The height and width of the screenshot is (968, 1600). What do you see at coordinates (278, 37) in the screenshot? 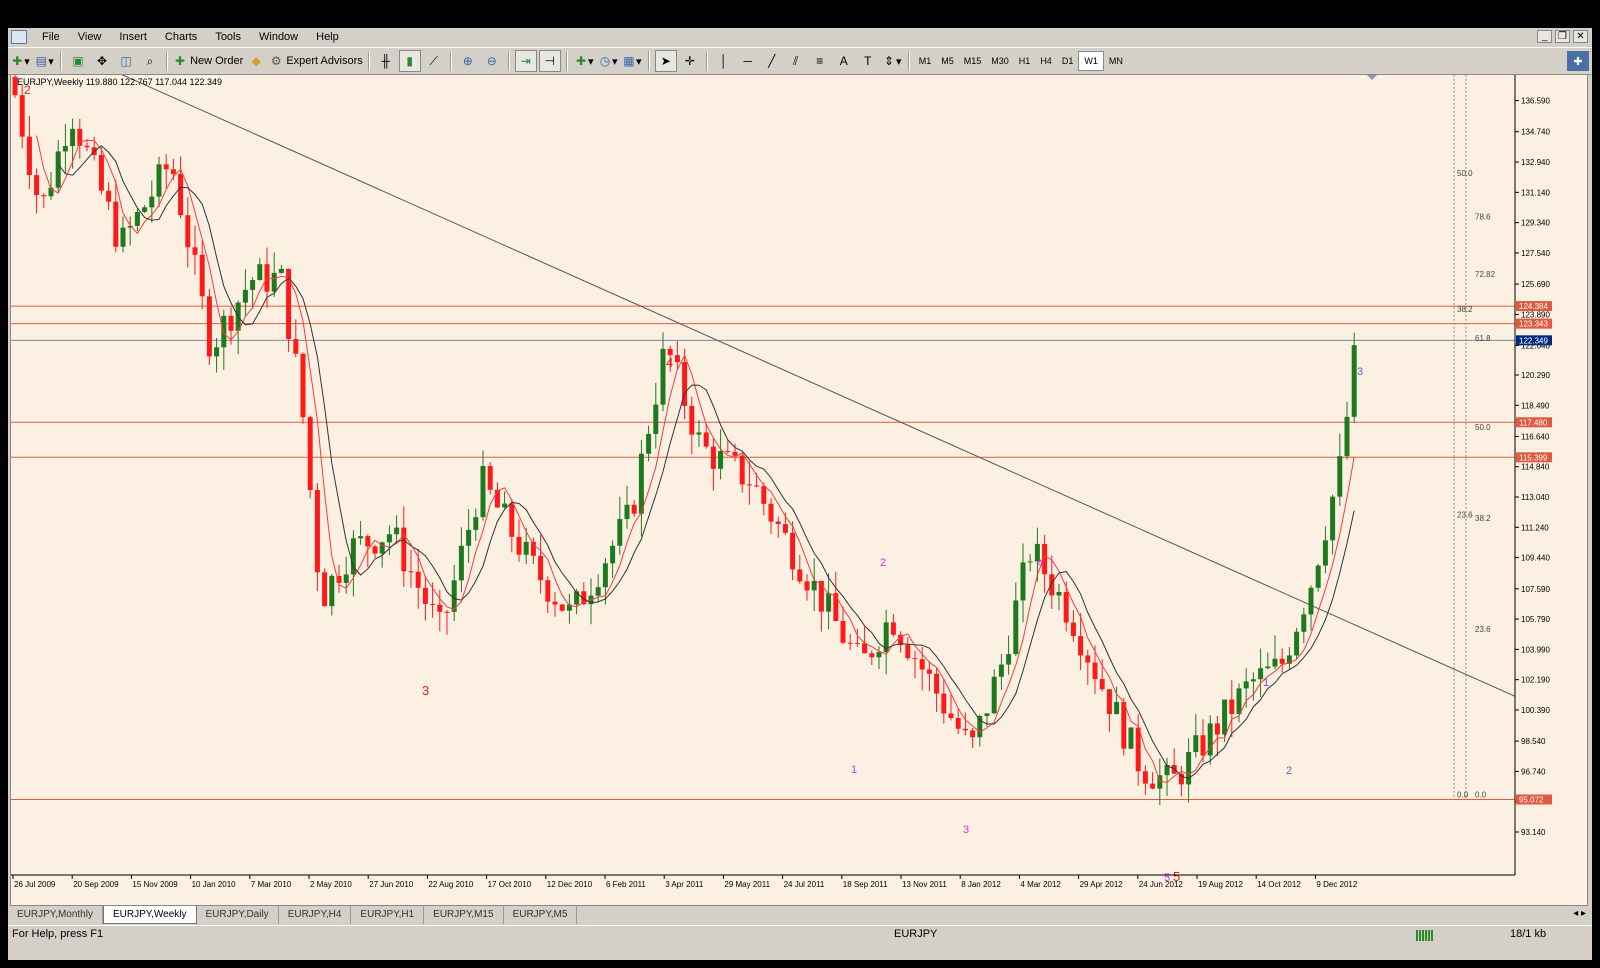
I see `menu-window: Window` at bounding box center [278, 37].